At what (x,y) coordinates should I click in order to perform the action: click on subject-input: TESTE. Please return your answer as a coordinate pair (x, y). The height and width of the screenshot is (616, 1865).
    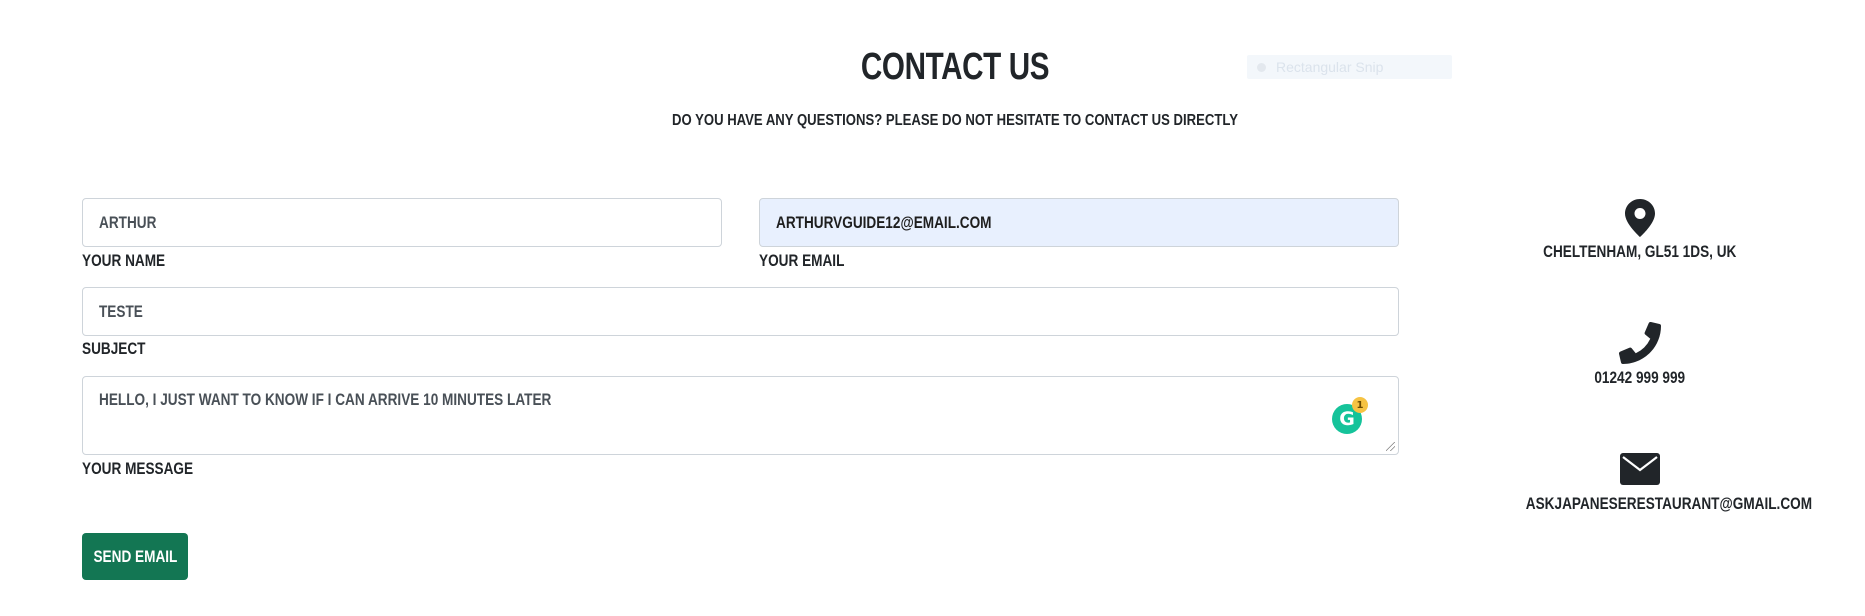
    Looking at the image, I should click on (740, 311).